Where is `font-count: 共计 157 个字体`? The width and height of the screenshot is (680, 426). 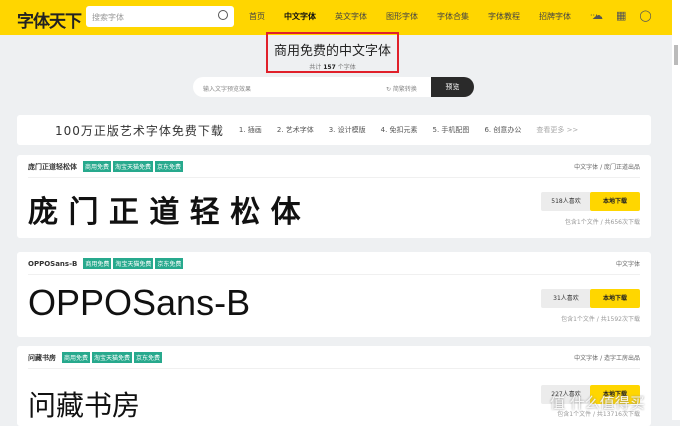 font-count: 共计 157 个字体 is located at coordinates (332, 66).